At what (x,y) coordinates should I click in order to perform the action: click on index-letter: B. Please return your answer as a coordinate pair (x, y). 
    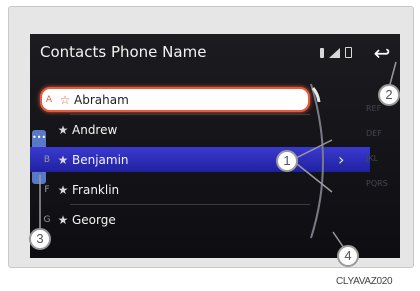
    Looking at the image, I should click on (47, 159).